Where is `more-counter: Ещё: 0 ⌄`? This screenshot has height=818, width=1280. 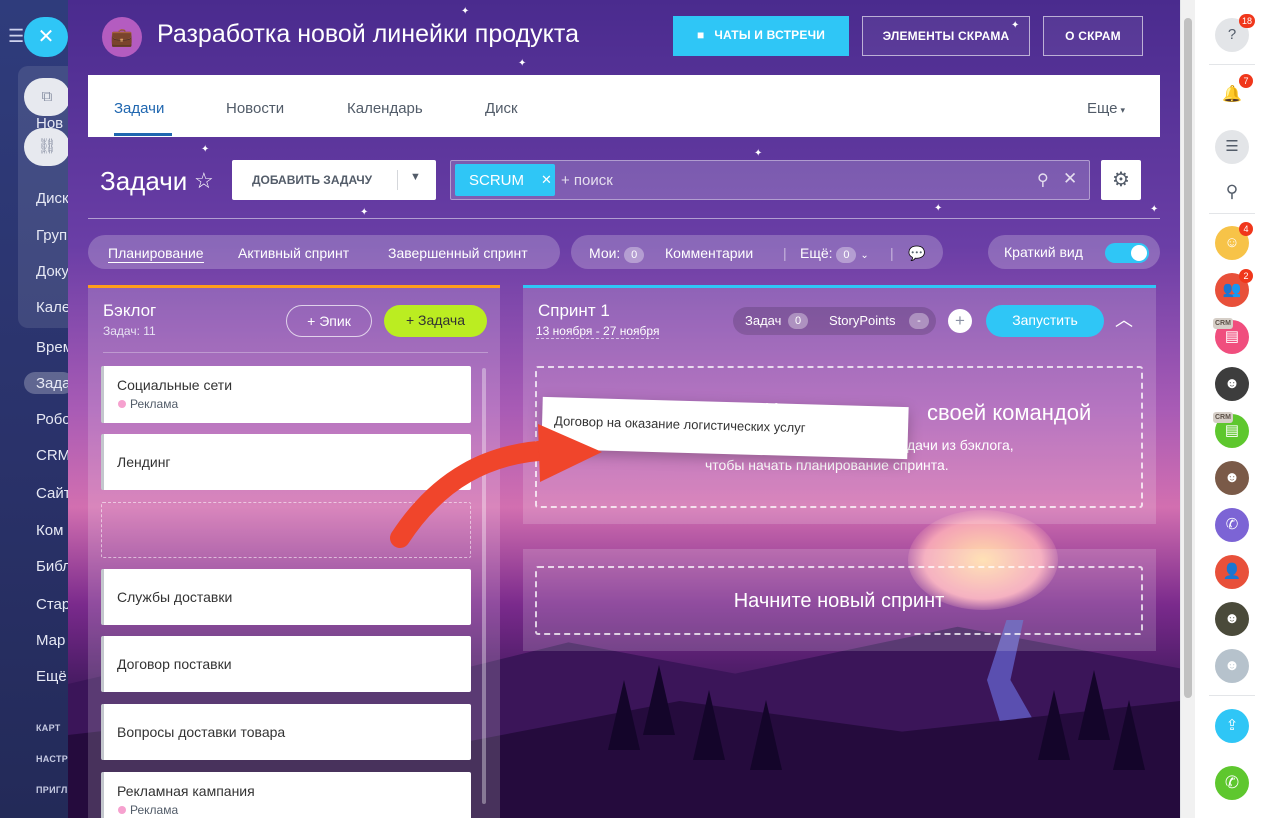
more-counter: Ещё: 0 ⌄ is located at coordinates (834, 254).